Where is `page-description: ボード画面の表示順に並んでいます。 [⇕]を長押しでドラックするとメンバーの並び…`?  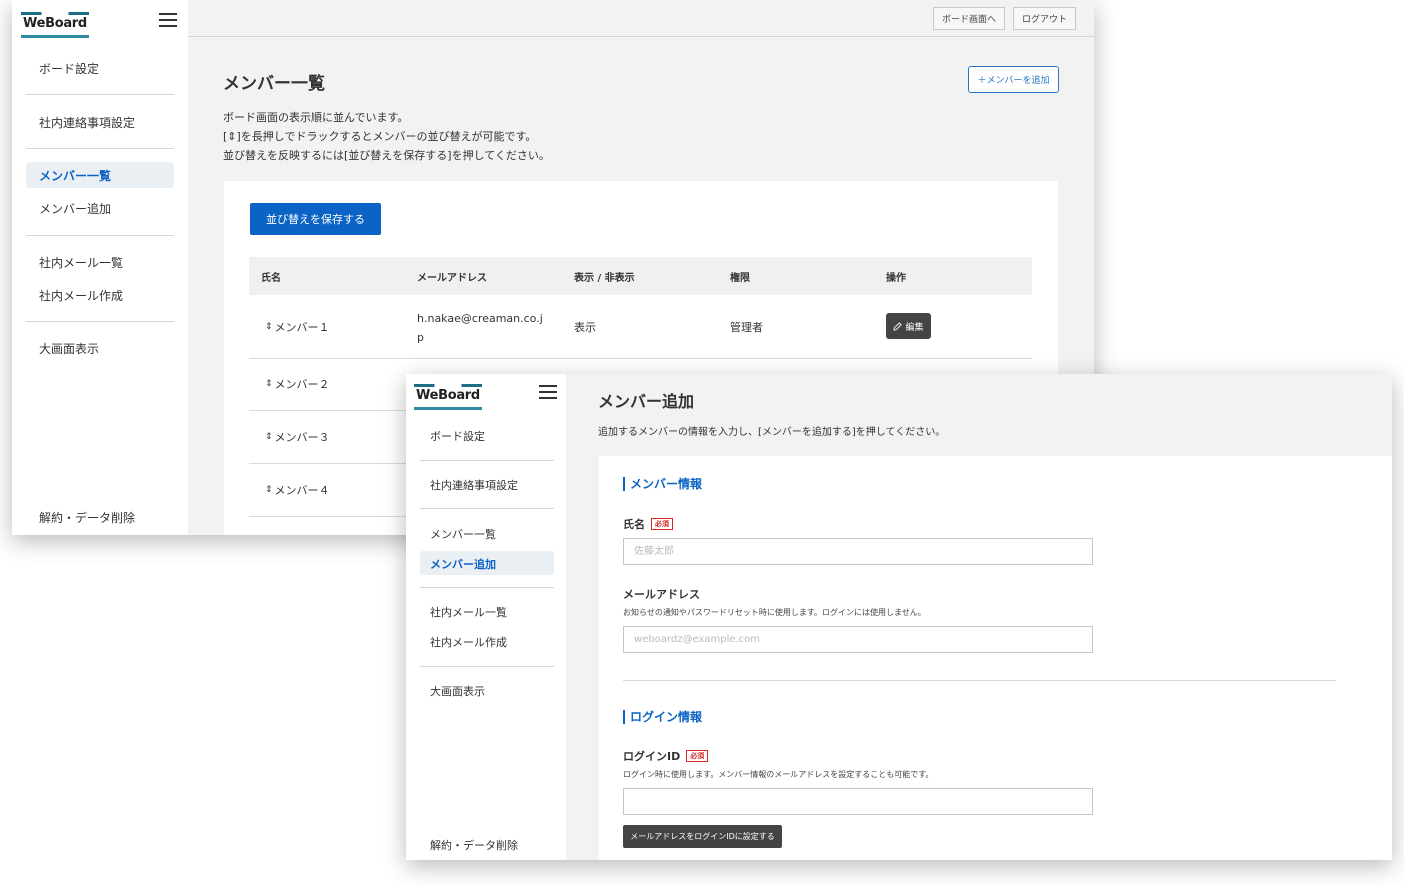
page-description: ボード画面の表示順に並んでいます。 [⇕]を長押しでドラックするとメンバーの並び… is located at coordinates (386, 136).